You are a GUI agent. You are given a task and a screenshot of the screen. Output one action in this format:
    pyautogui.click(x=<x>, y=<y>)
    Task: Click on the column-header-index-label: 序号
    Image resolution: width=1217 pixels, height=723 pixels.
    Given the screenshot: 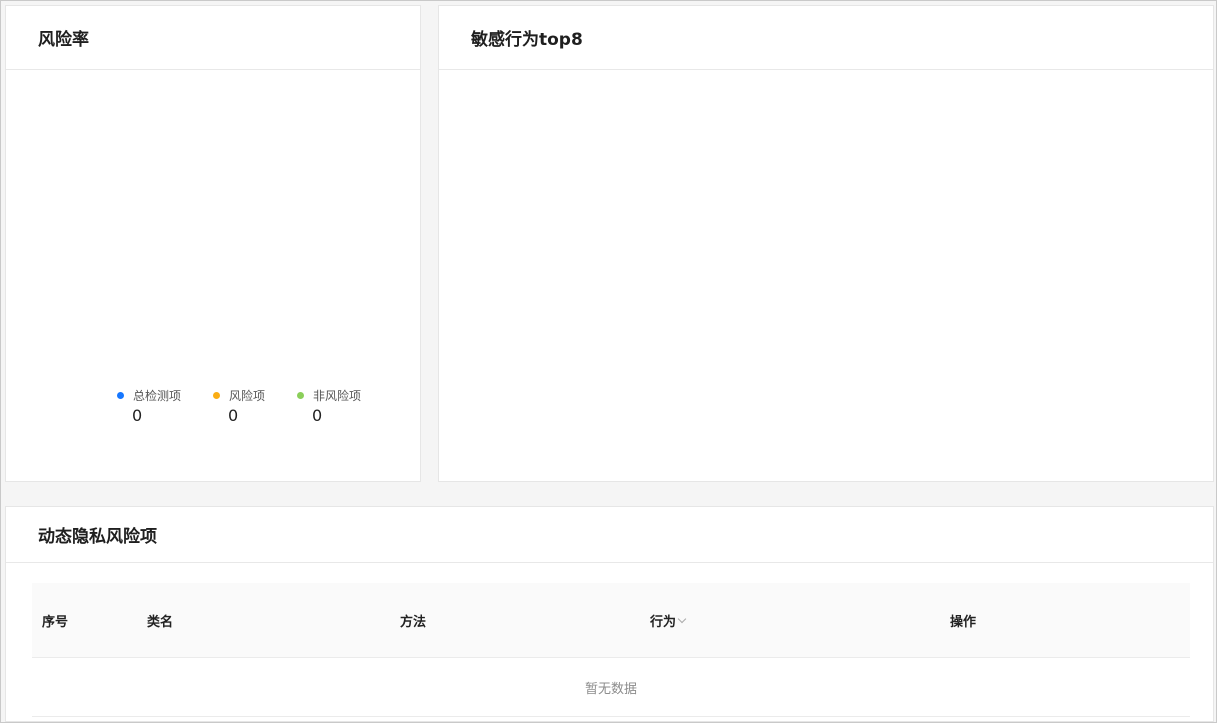 What is the action you would take?
    pyautogui.click(x=55, y=622)
    